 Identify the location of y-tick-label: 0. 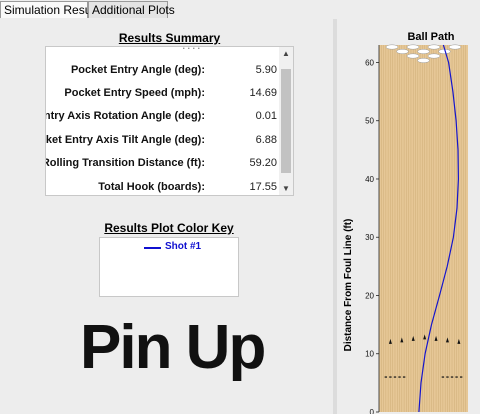
(372, 411).